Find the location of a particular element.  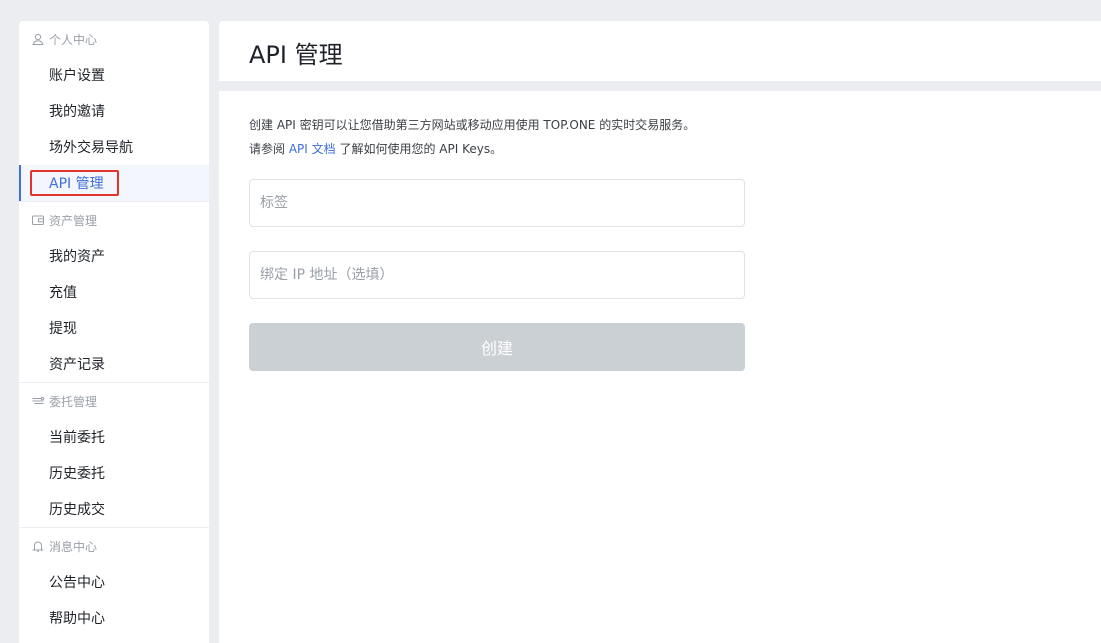

sidebar-item-label: 提现 is located at coordinates (63, 329).